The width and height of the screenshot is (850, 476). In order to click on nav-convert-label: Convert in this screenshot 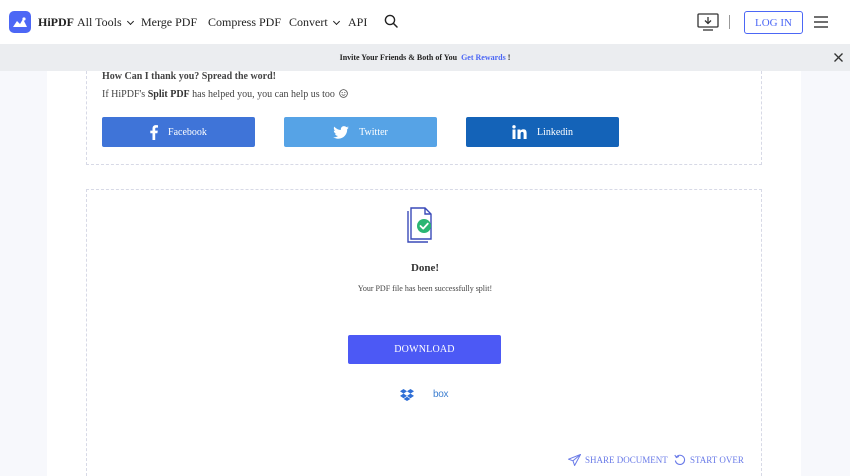, I will do `click(308, 22)`.